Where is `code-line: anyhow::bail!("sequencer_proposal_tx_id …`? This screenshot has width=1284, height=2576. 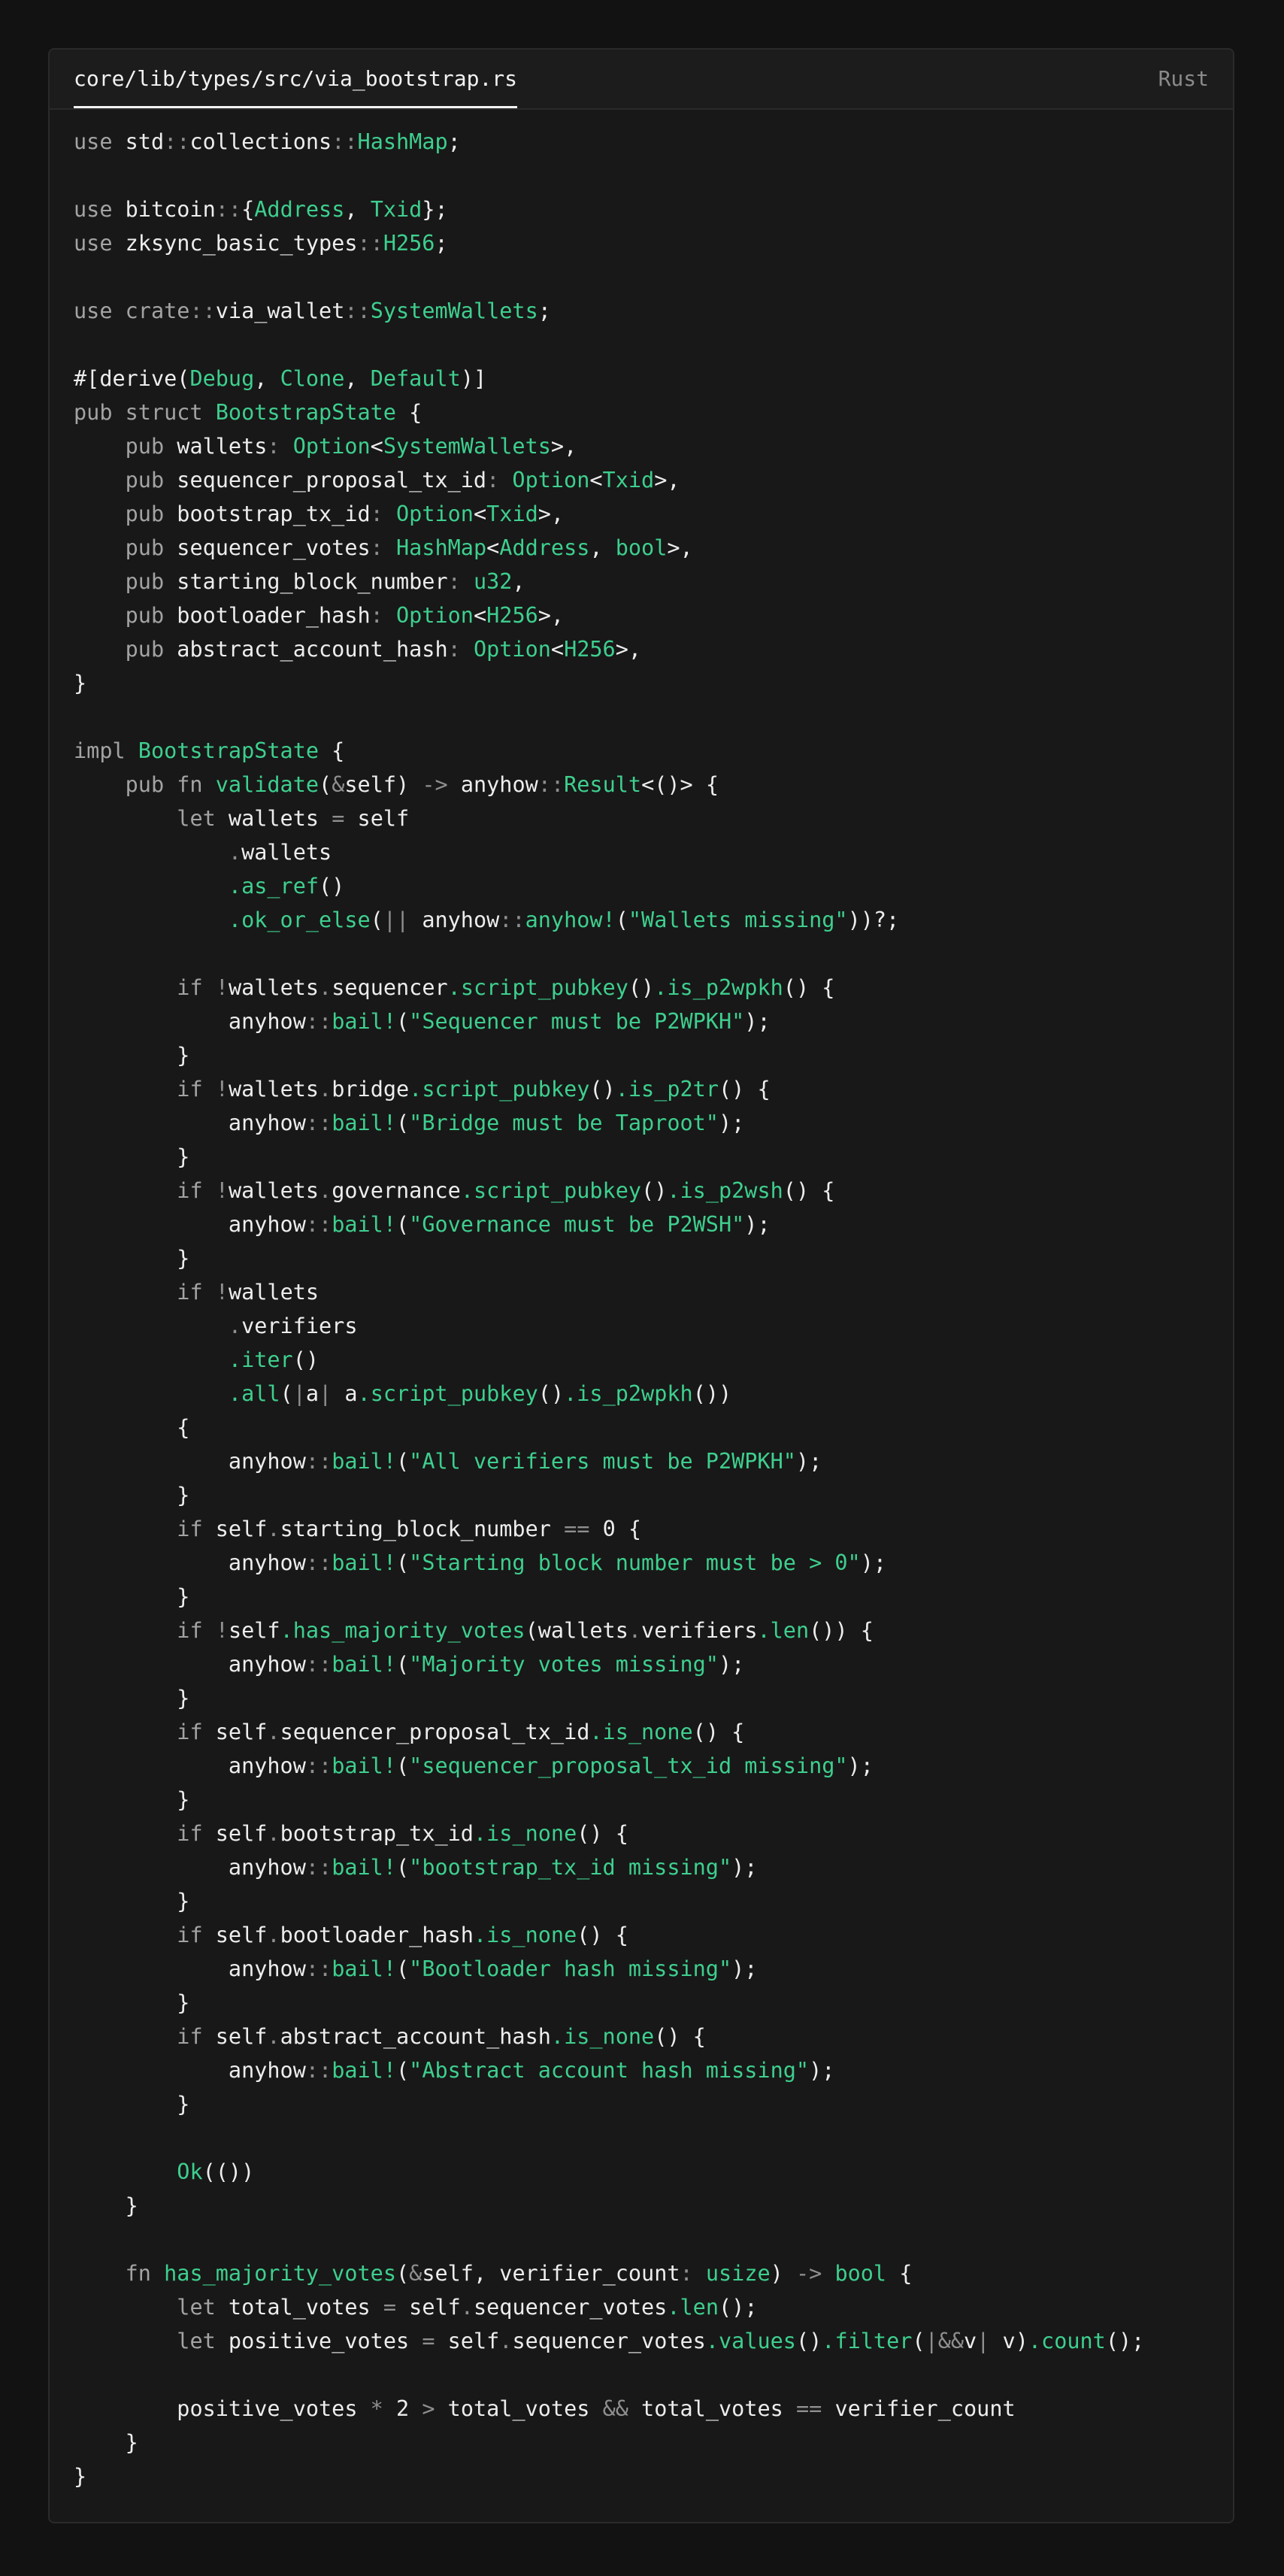
code-line: anyhow::bail!("sequencer_proposal_tx_id … is located at coordinates (609, 1766).